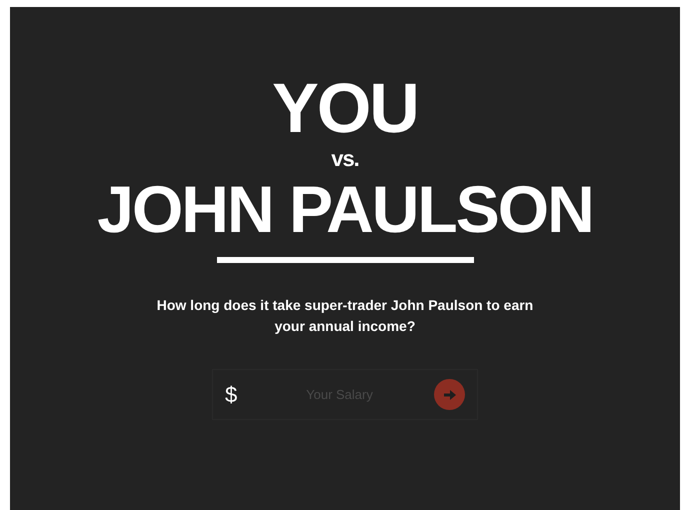  I want to click on question-text: How long does it take super-trader John Paulson to earn your annual income?, so click(345, 316).